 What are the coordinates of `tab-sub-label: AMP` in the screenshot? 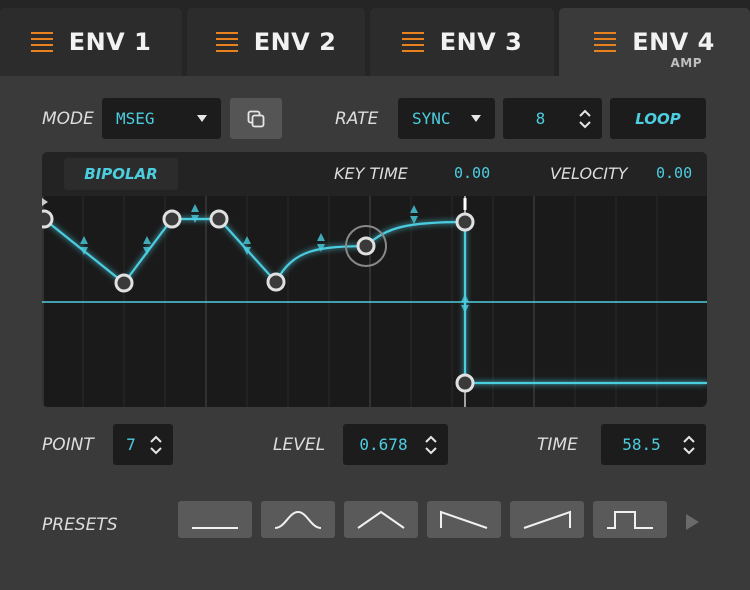 It's located at (686, 63).